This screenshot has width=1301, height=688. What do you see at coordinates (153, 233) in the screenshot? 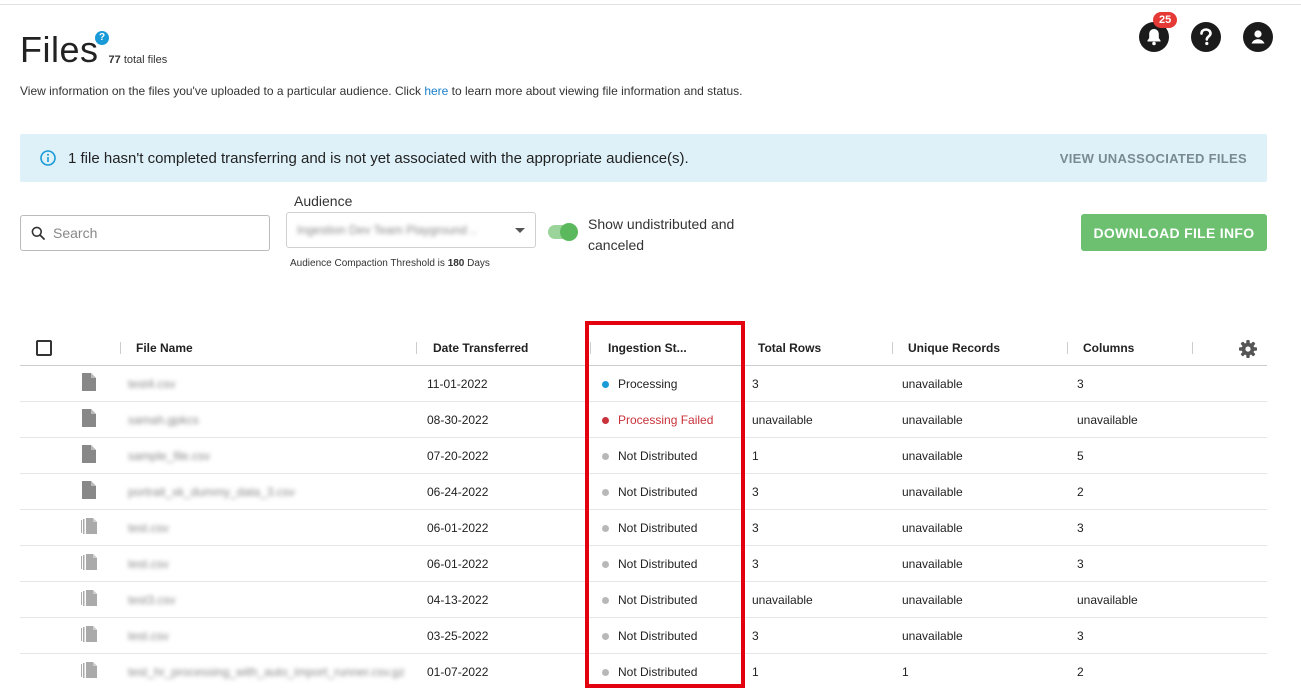
I see `search-input` at bounding box center [153, 233].